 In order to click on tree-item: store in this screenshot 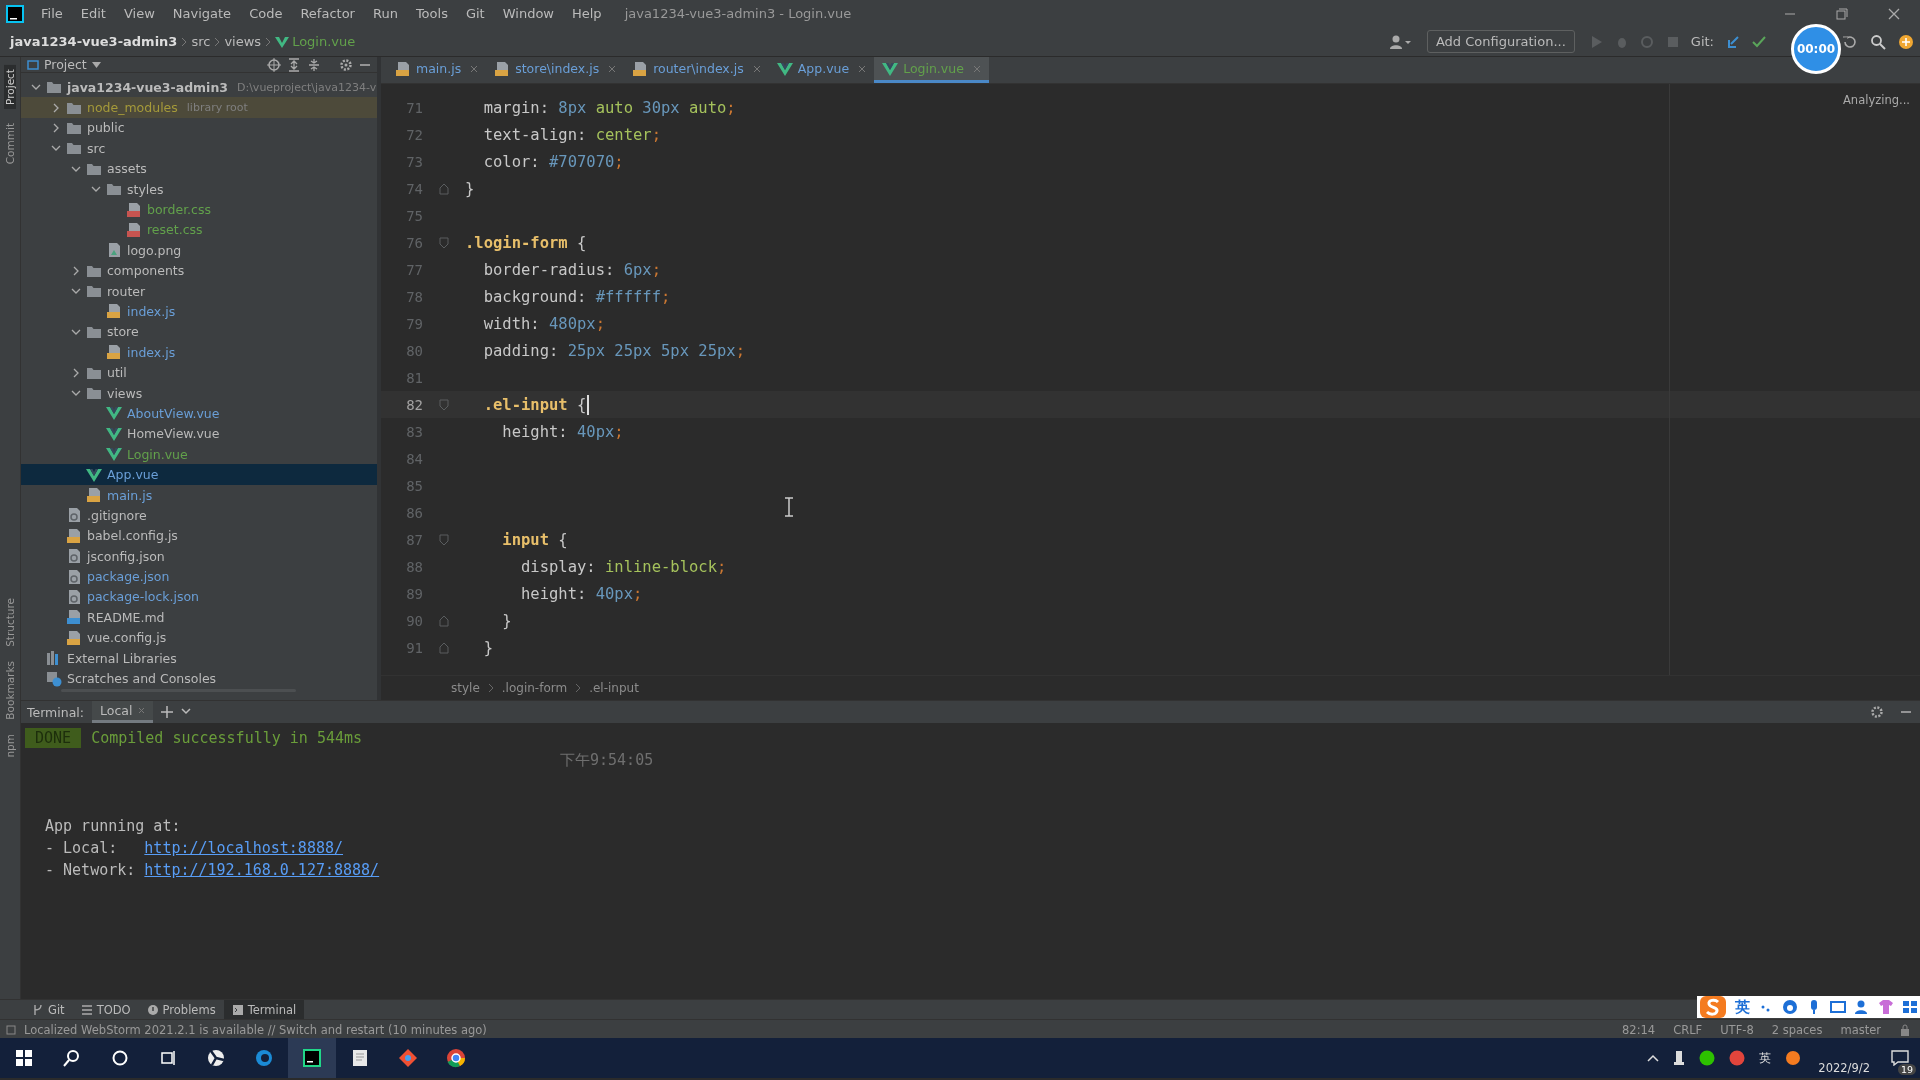, I will do `click(199, 332)`.